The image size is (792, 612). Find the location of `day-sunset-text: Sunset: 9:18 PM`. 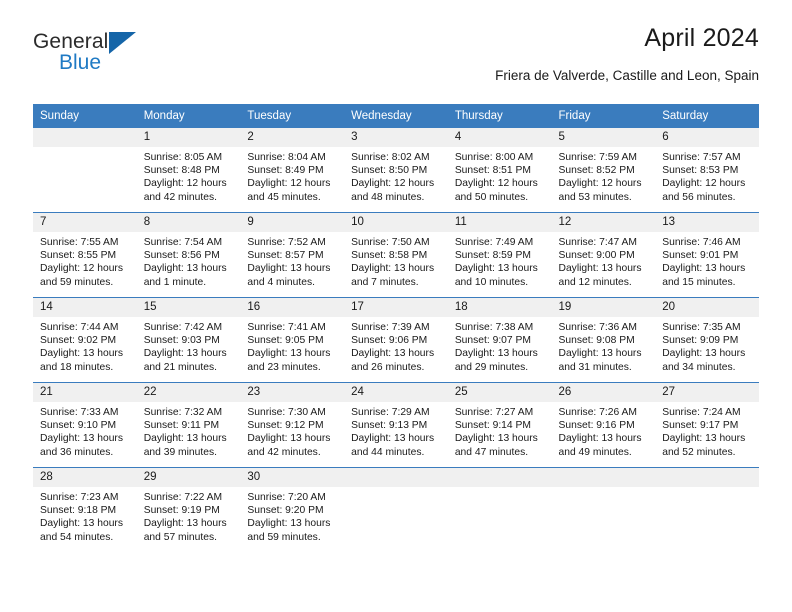

day-sunset-text: Sunset: 9:18 PM is located at coordinates (78, 511).